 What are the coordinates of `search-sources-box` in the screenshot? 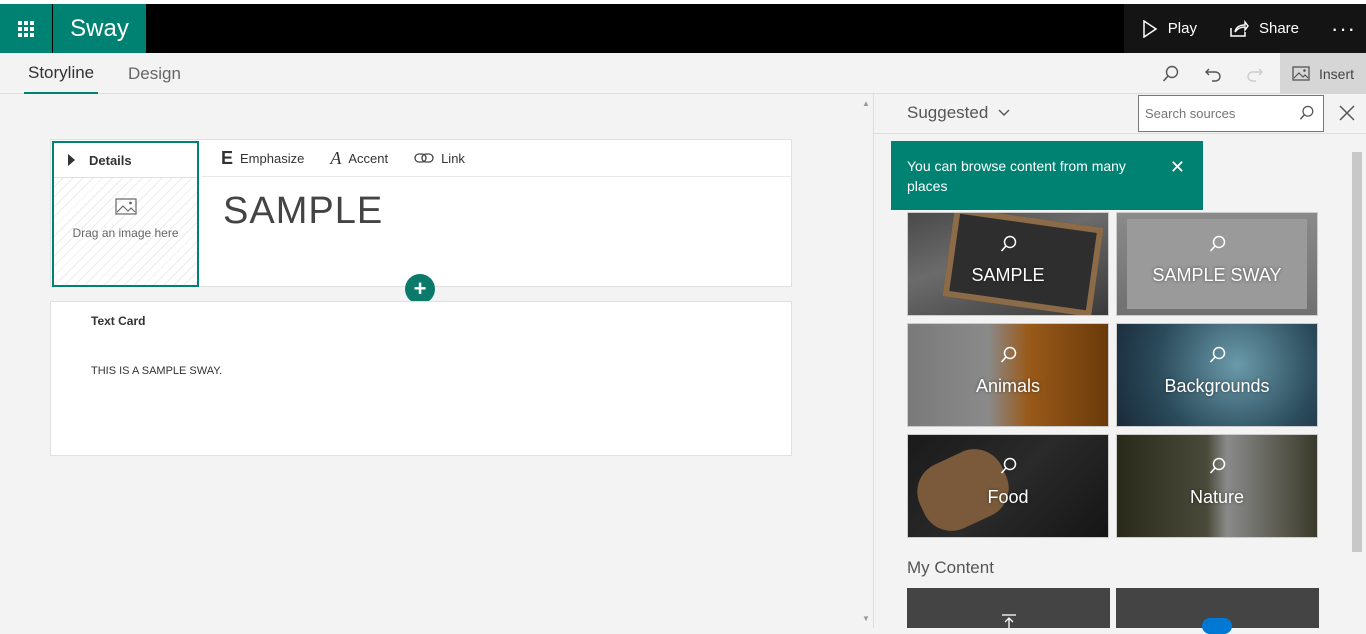 It's located at (1231, 113).